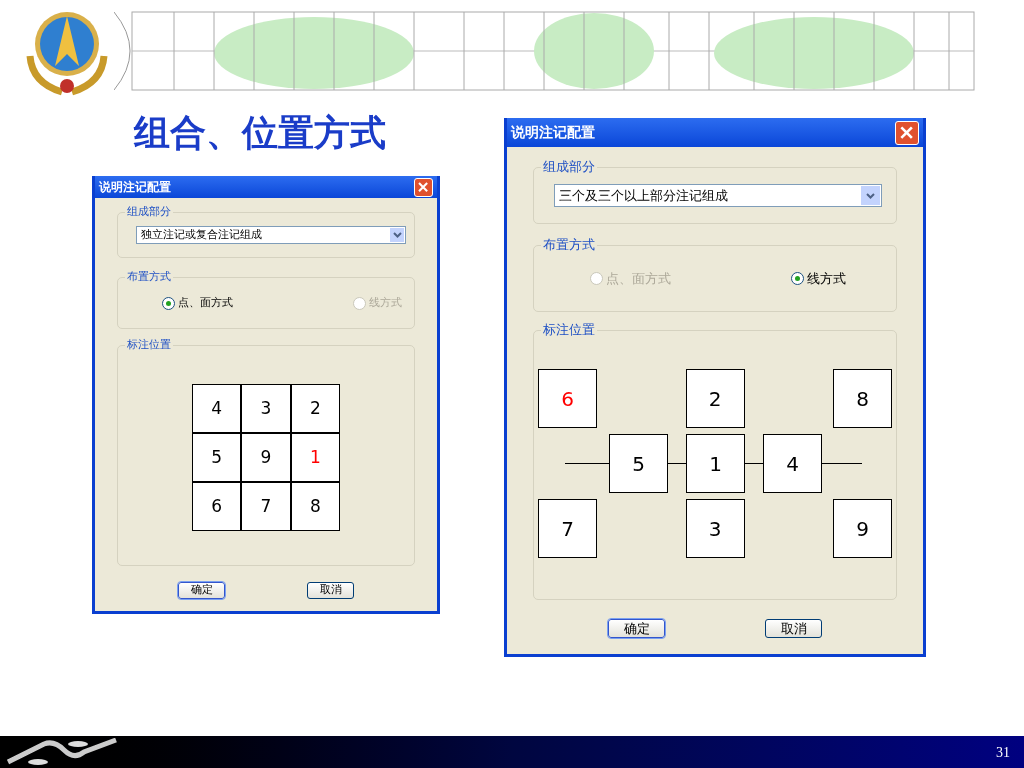 This screenshot has width=1024, height=768. Describe the element at coordinates (271, 235) in the screenshot. I see `dropdown: 独立注记或复合注记组成` at that location.